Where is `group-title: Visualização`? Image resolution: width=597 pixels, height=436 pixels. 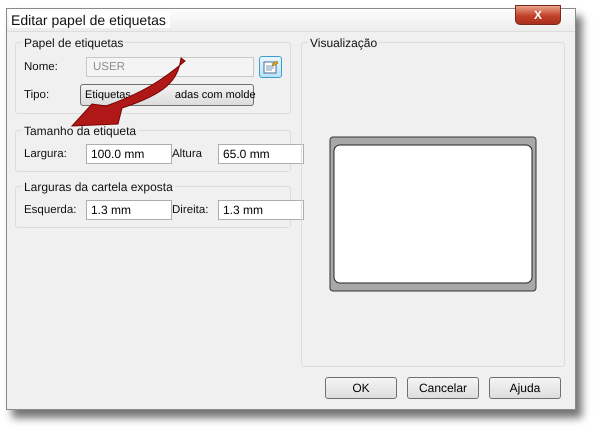 group-title: Visualização is located at coordinates (344, 43).